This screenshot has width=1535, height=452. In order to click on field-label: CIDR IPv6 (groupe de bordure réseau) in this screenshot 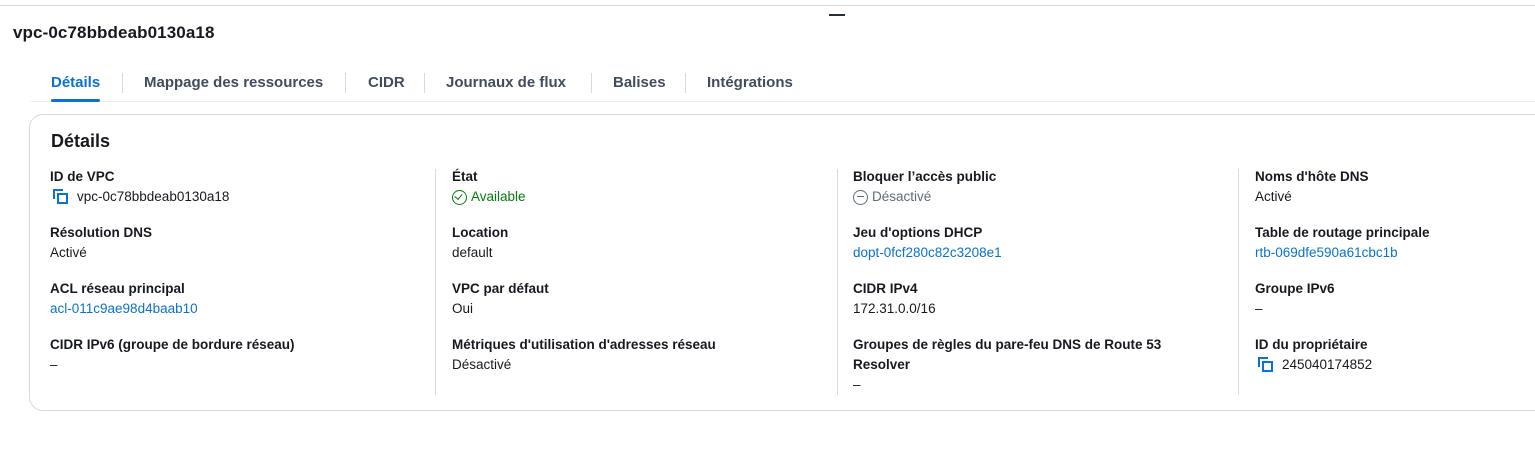, I will do `click(172, 344)`.